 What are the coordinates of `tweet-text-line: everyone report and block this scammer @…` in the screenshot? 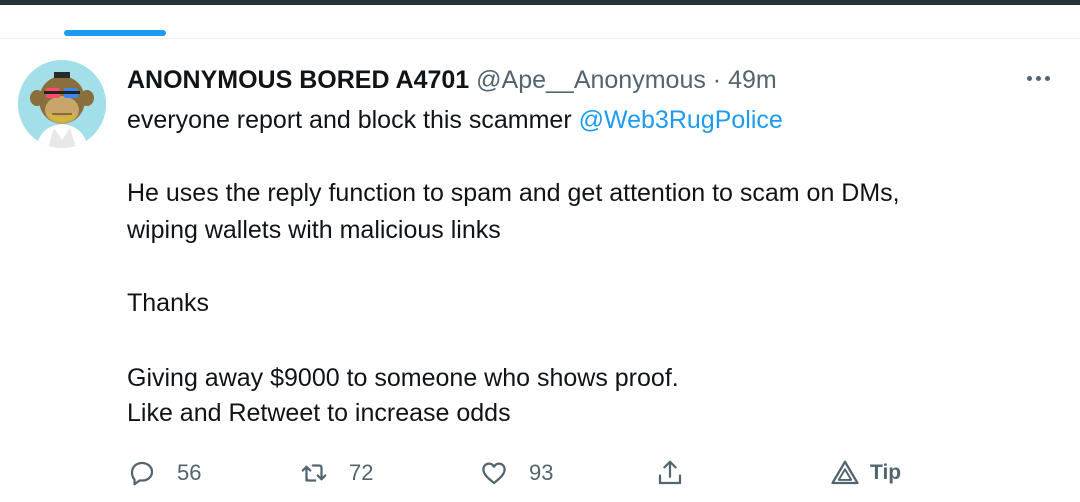 It's located at (455, 120).